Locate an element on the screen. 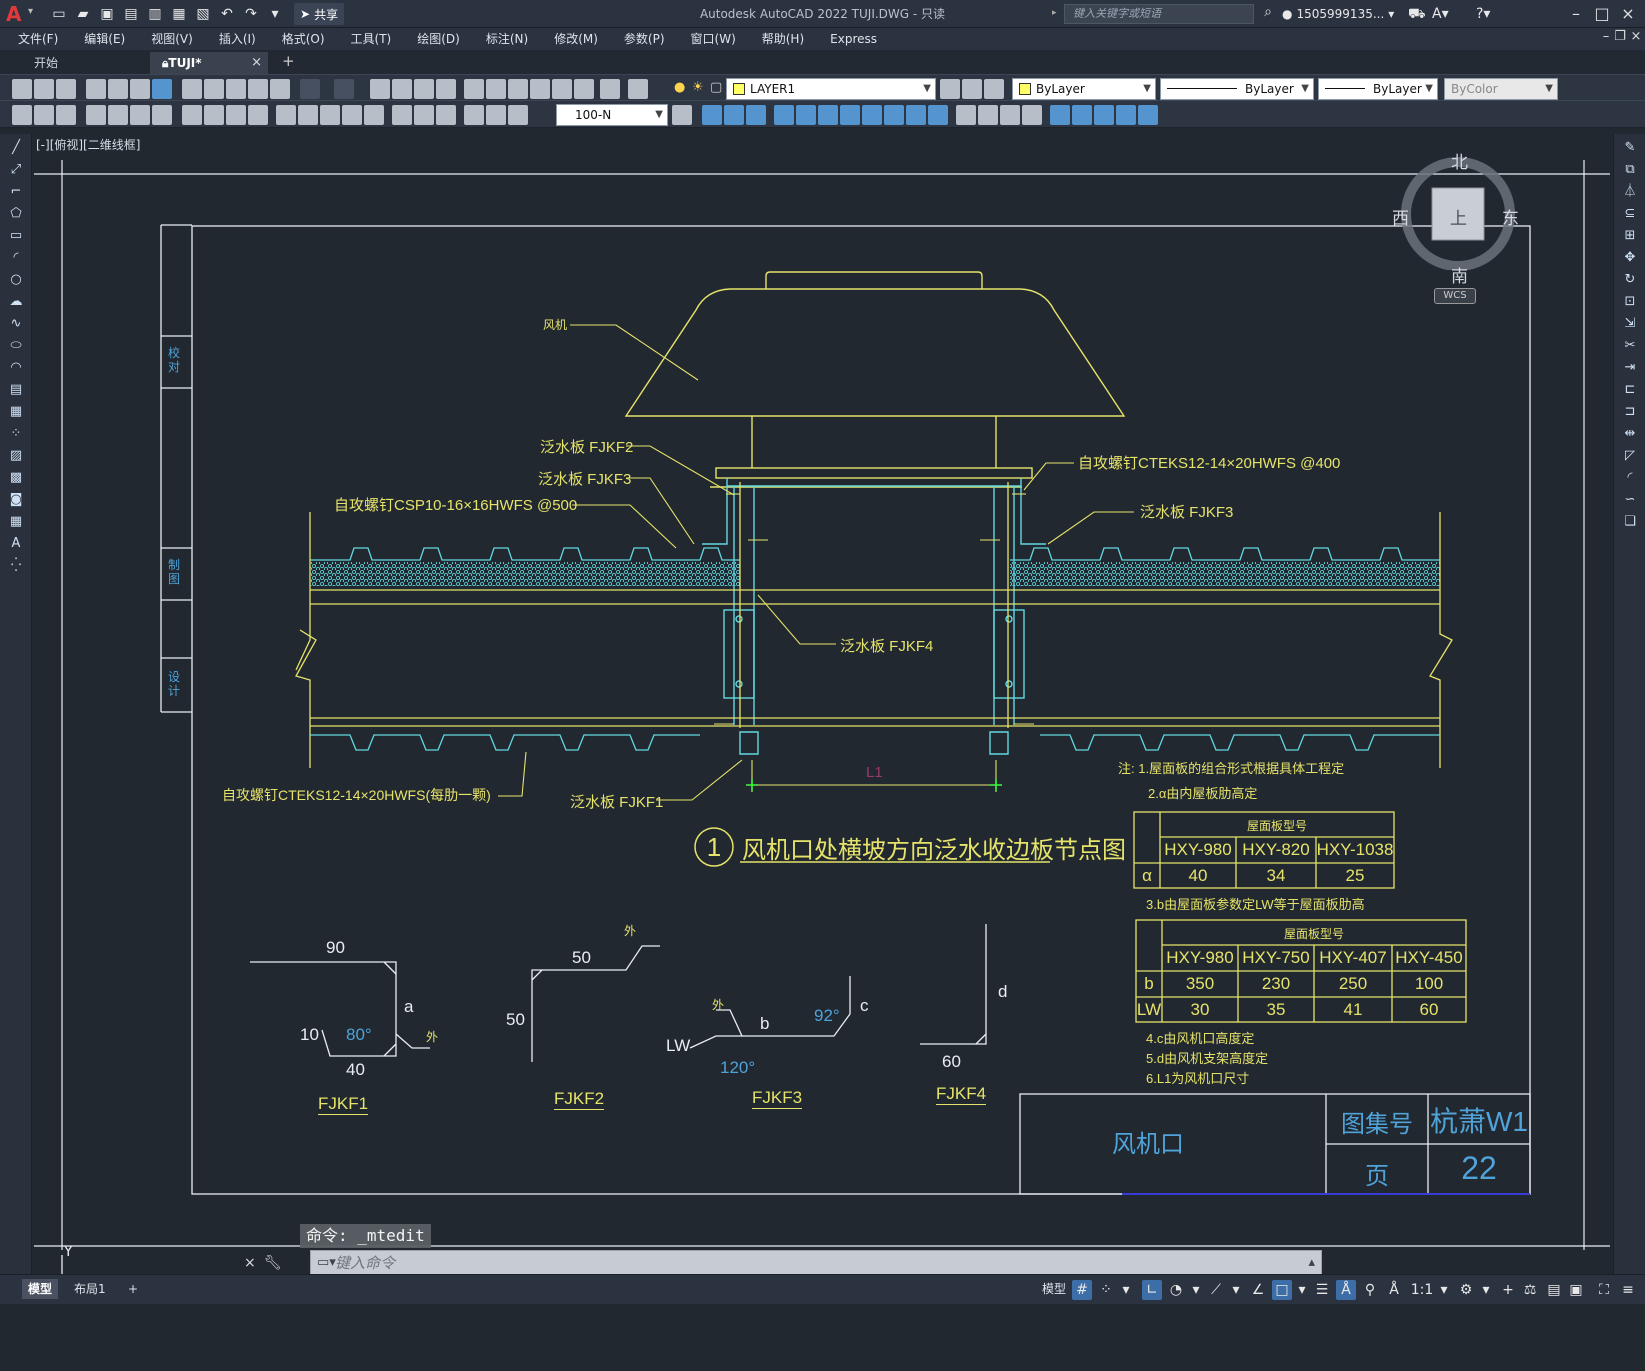  tb-sheetset-icon is located at coordinates (540, 89).